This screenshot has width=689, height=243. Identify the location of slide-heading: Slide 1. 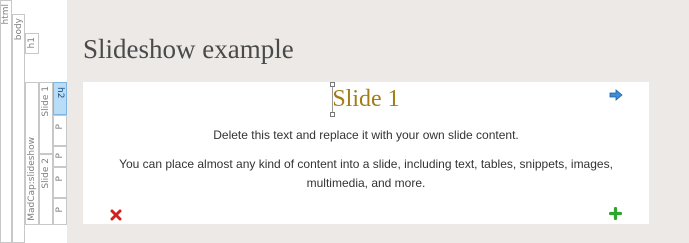
(366, 99).